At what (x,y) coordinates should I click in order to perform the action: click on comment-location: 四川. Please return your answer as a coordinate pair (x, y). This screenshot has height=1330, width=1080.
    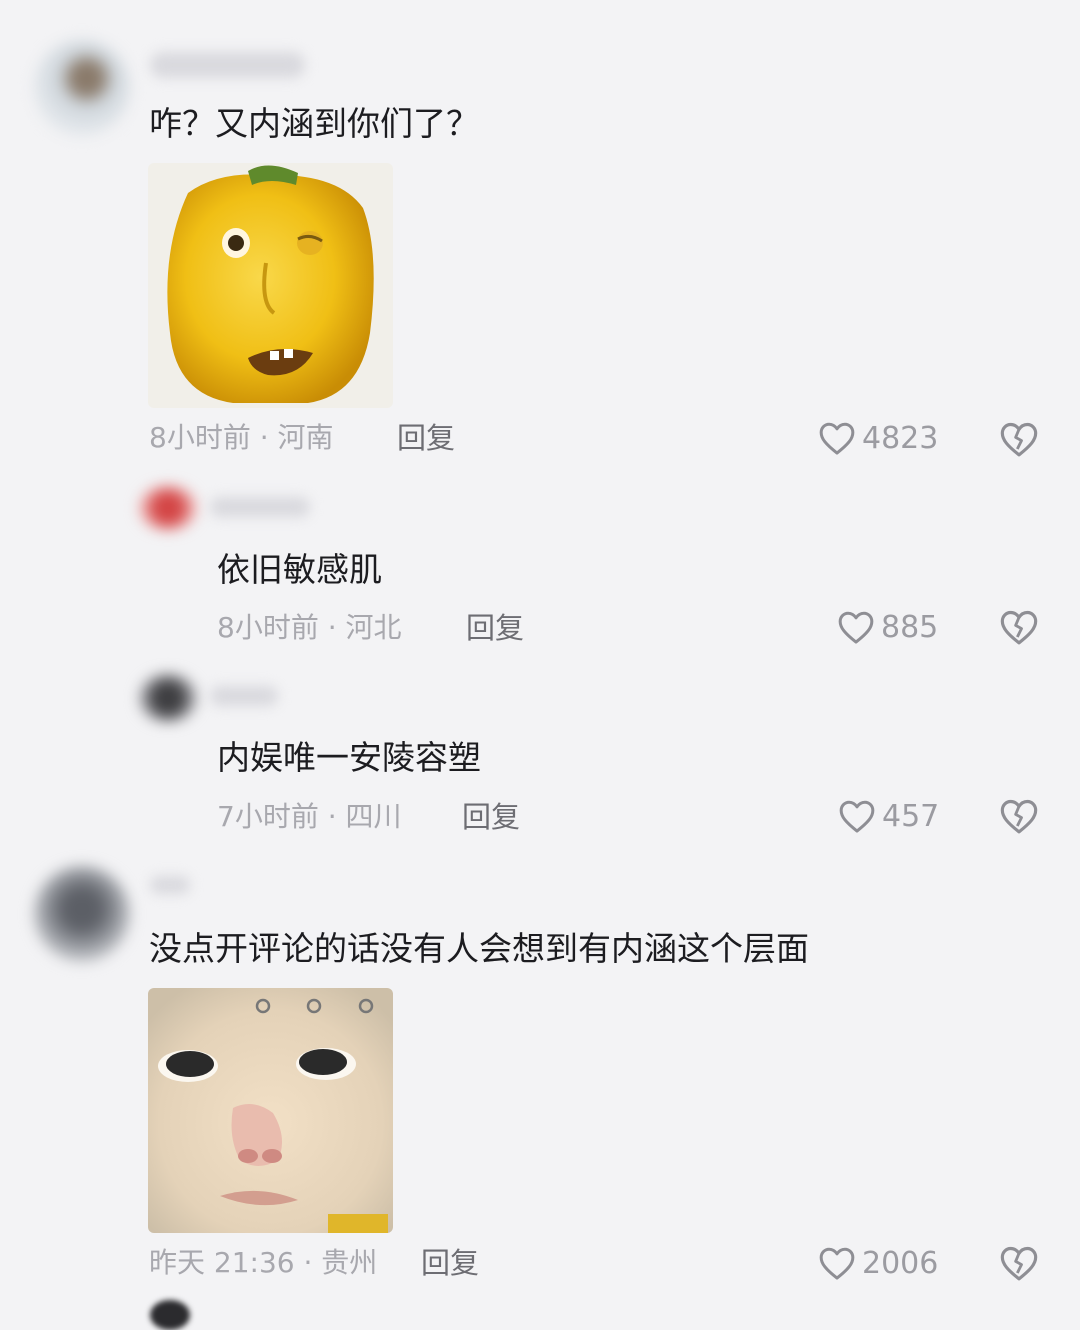
    Looking at the image, I should click on (373, 816).